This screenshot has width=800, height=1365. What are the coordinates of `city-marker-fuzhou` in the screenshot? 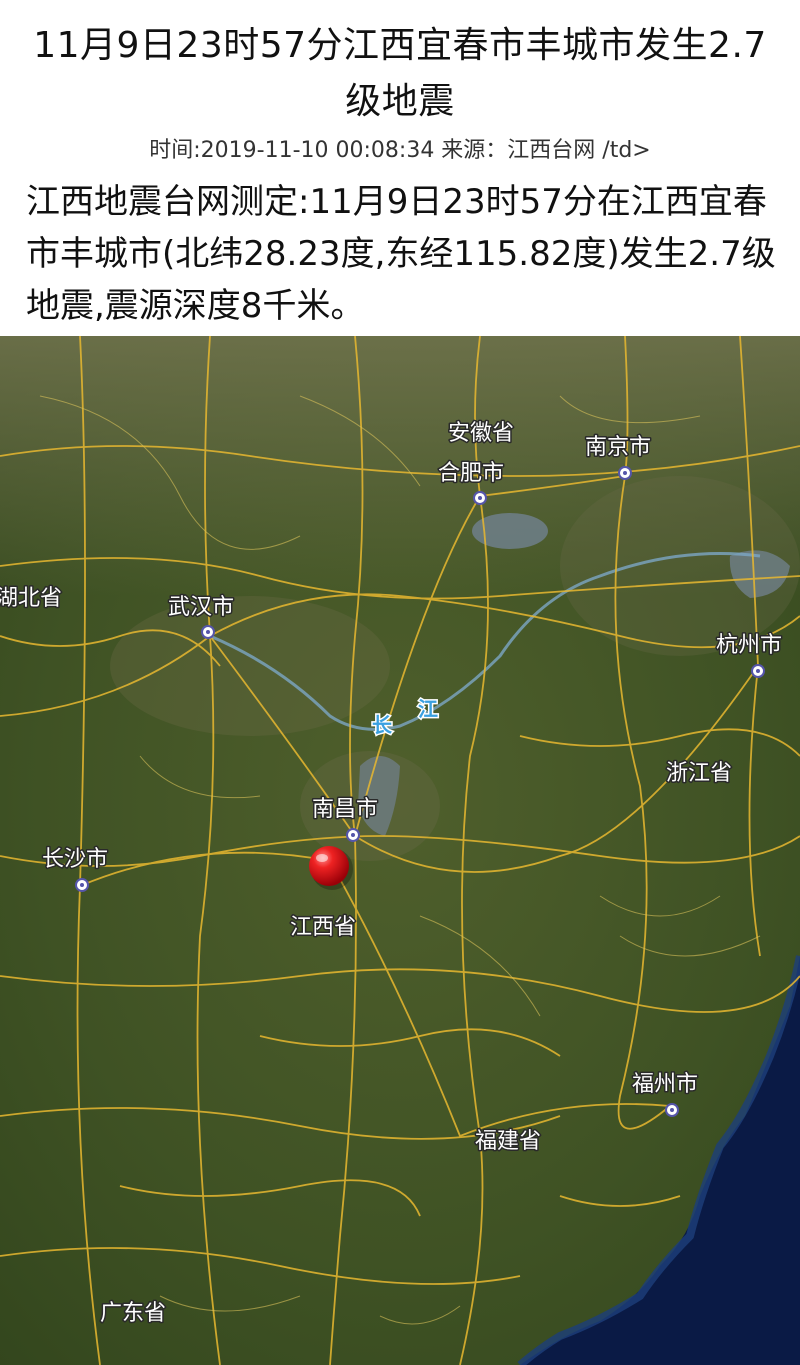 It's located at (672, 1110).